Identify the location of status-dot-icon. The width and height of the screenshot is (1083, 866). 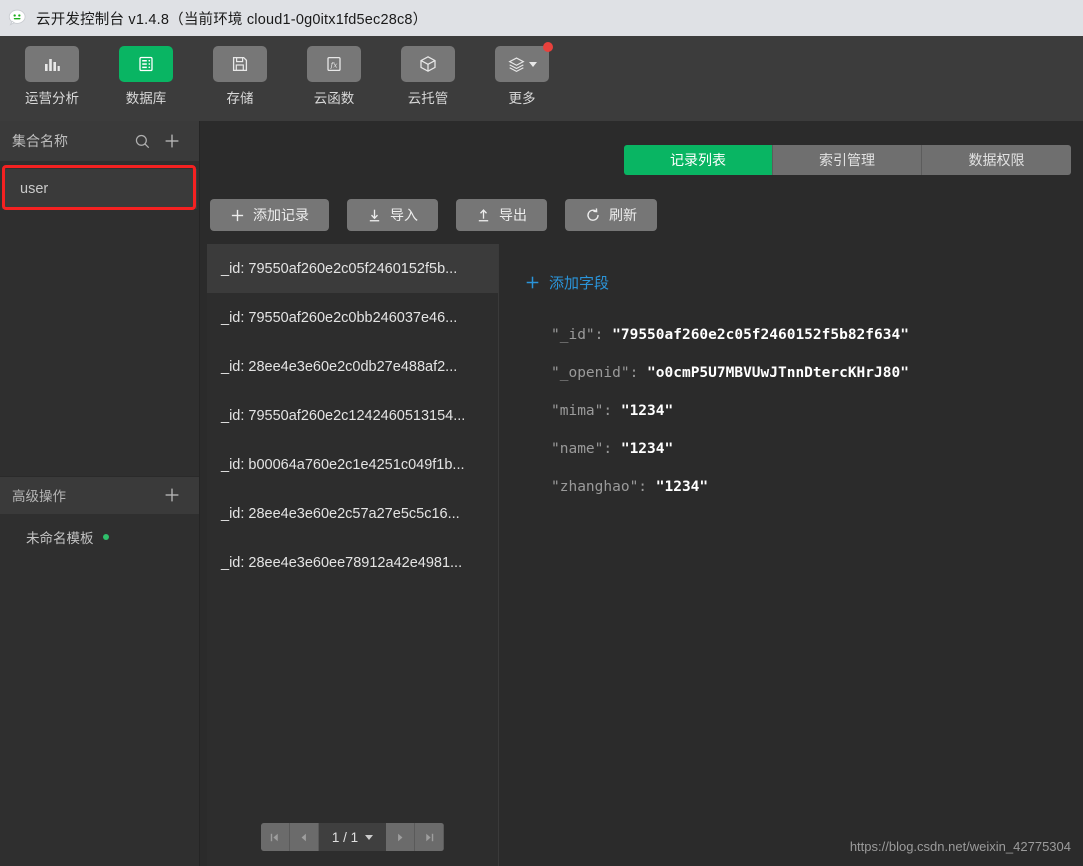
(105, 536).